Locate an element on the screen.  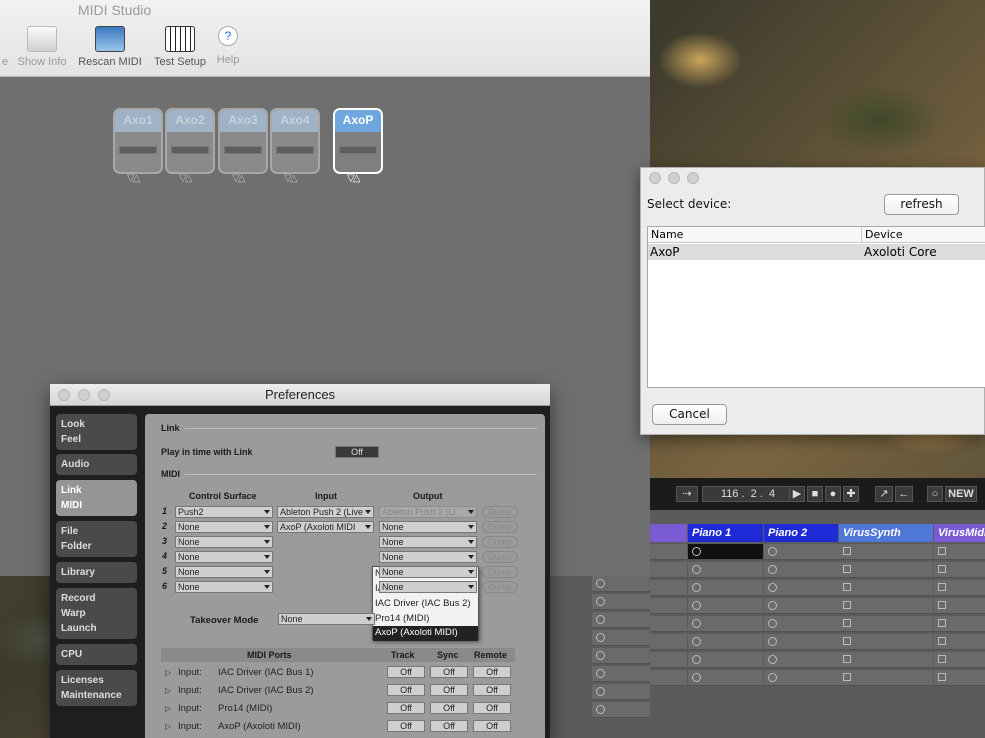
track-header-partial is located at coordinates (668, 533).